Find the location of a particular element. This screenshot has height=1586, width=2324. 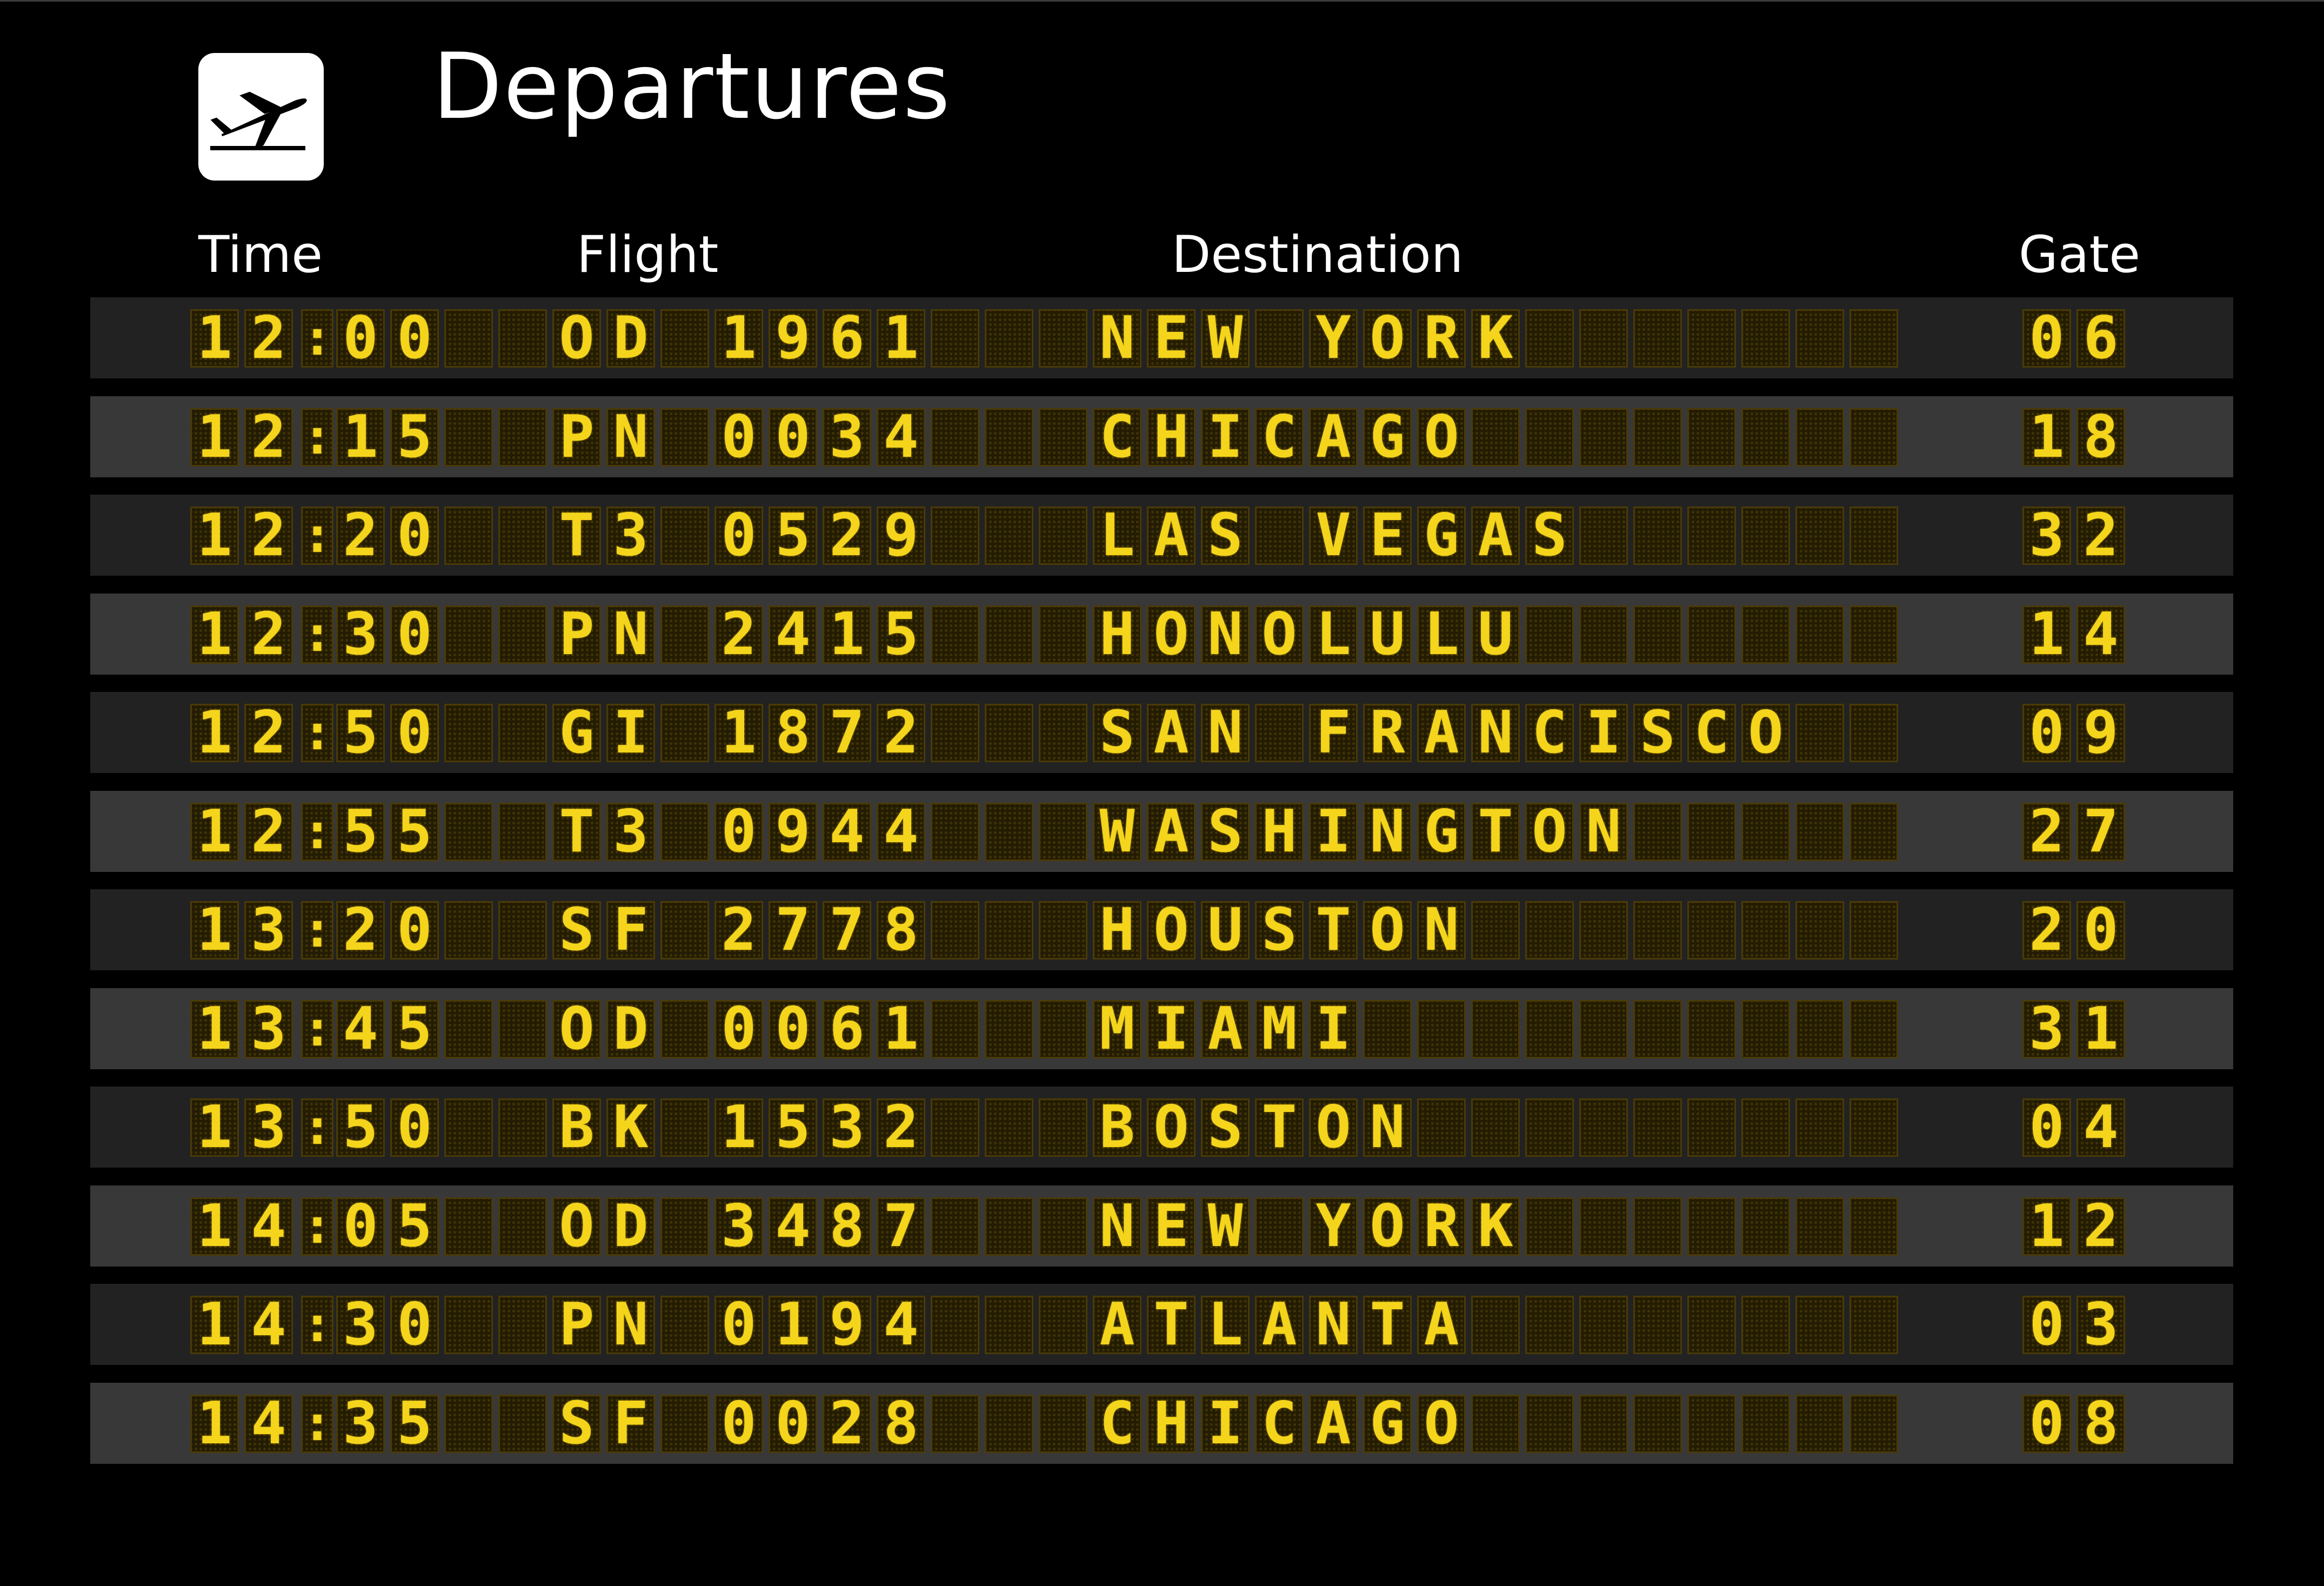

flight-airline-letter: I is located at coordinates (630, 733).